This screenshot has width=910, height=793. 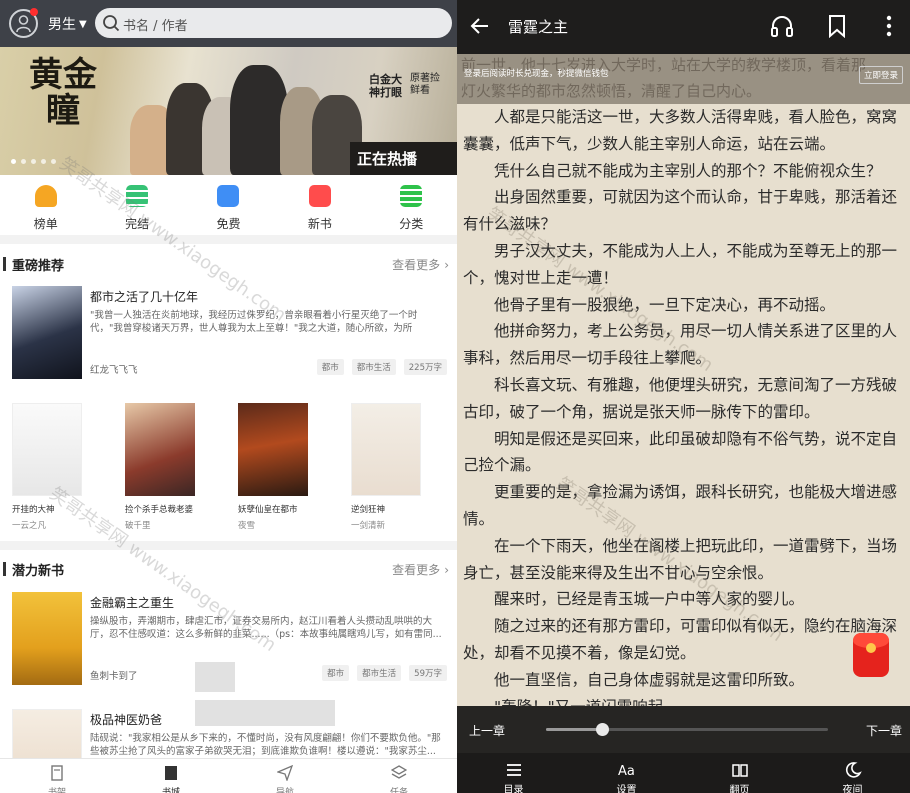 I want to click on night-mode-icon, so click(x=853, y=770).